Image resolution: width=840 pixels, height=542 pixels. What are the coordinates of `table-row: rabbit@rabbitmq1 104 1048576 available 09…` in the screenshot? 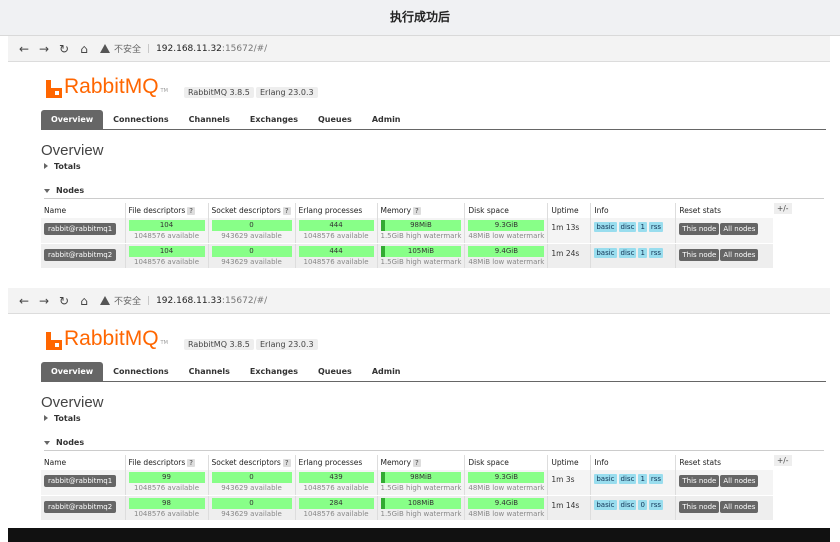 It's located at (407, 231).